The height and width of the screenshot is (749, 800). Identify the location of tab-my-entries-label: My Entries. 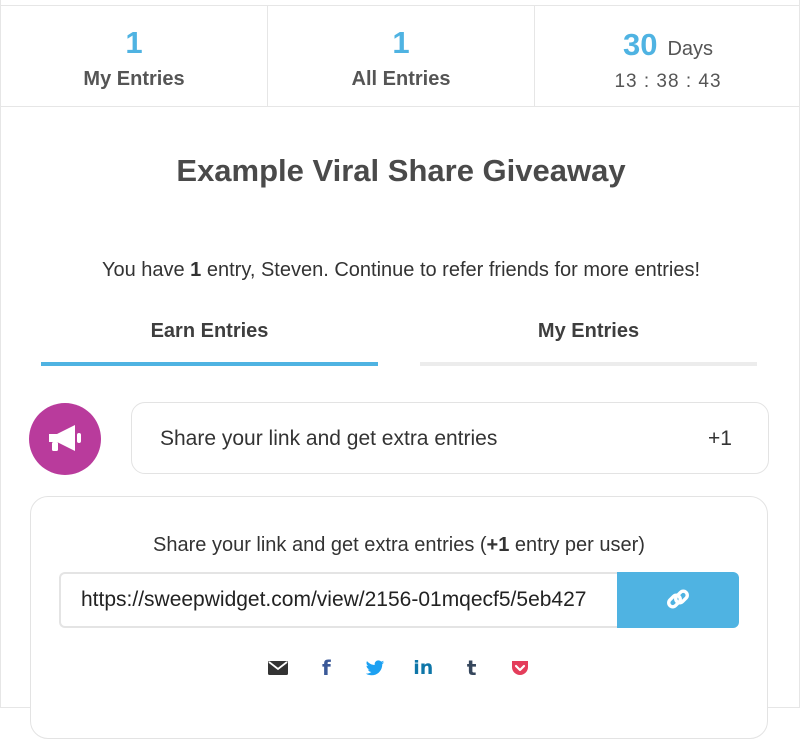
(588, 331).